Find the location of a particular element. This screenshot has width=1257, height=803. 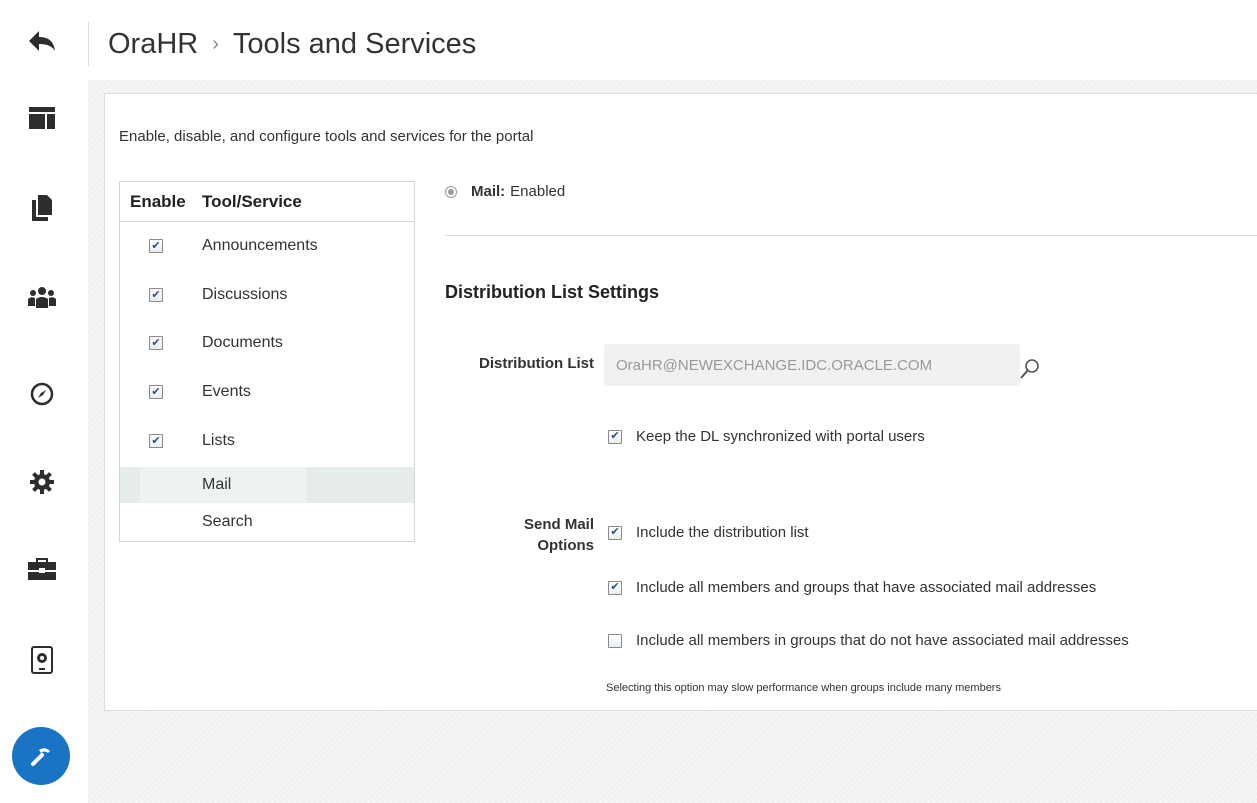

breadcrumb-portal: OraHR is located at coordinates (153, 44).